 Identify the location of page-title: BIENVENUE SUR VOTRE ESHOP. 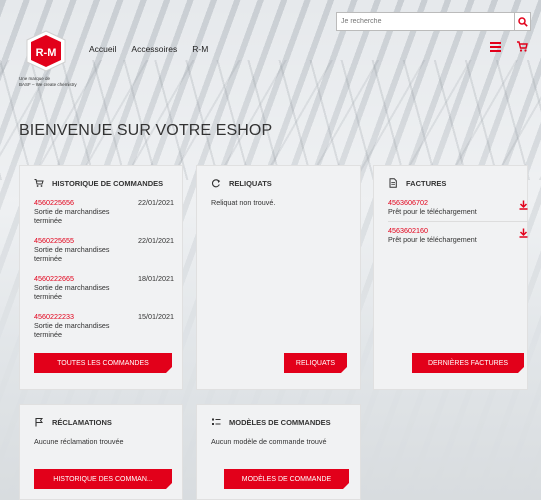
(146, 130).